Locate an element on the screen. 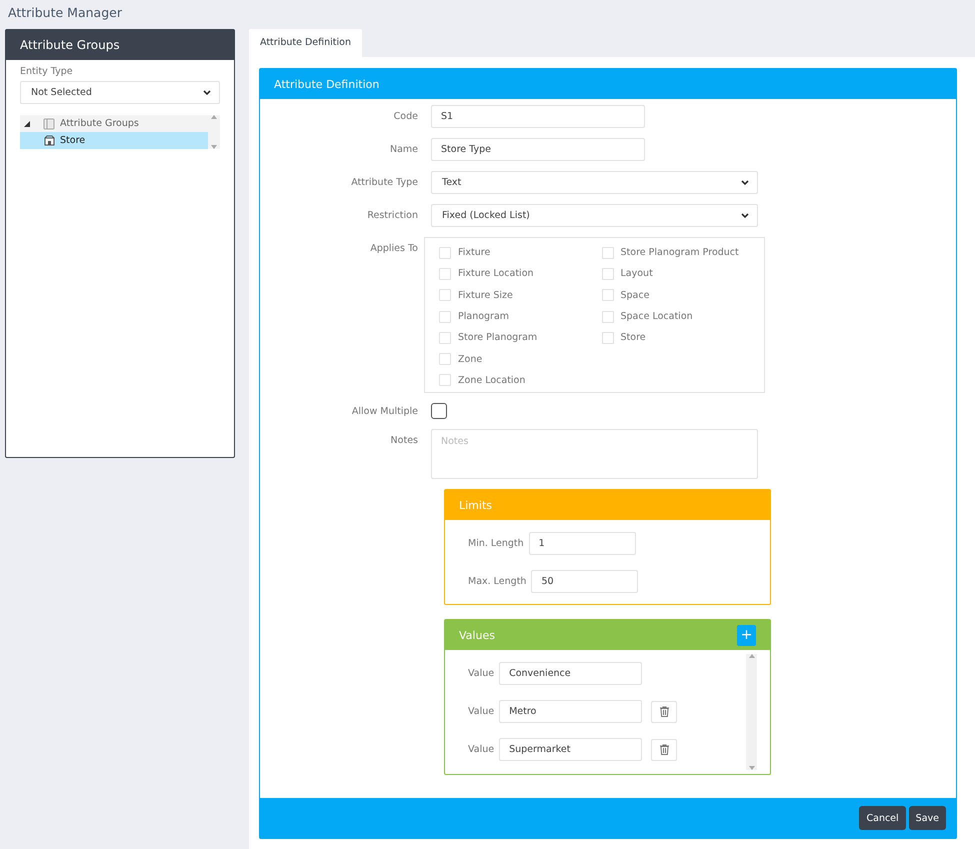 This screenshot has height=849, width=975. panel-title: Values + is located at coordinates (607, 635).